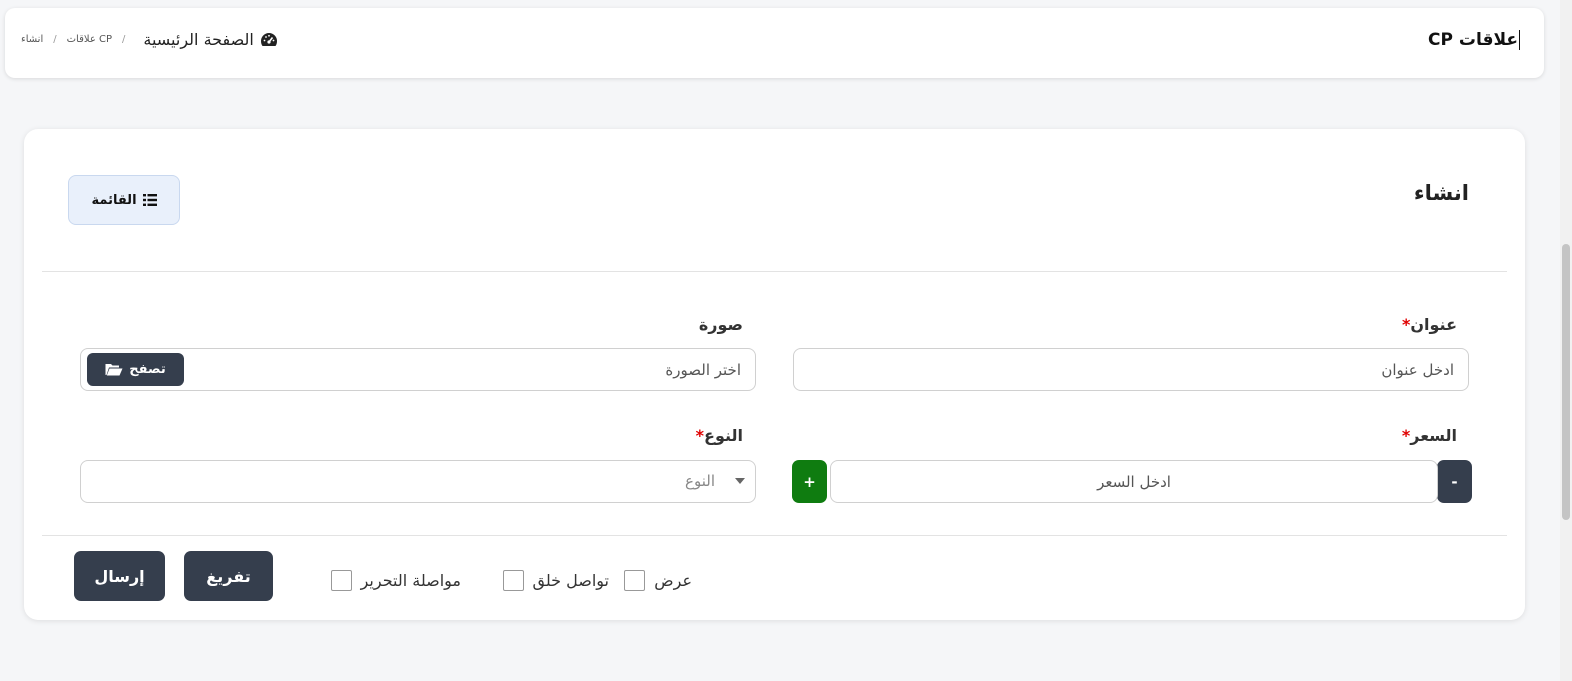 The height and width of the screenshot is (681, 1572). Describe the element at coordinates (740, 481) in the screenshot. I see `chevron-down-icon` at that location.